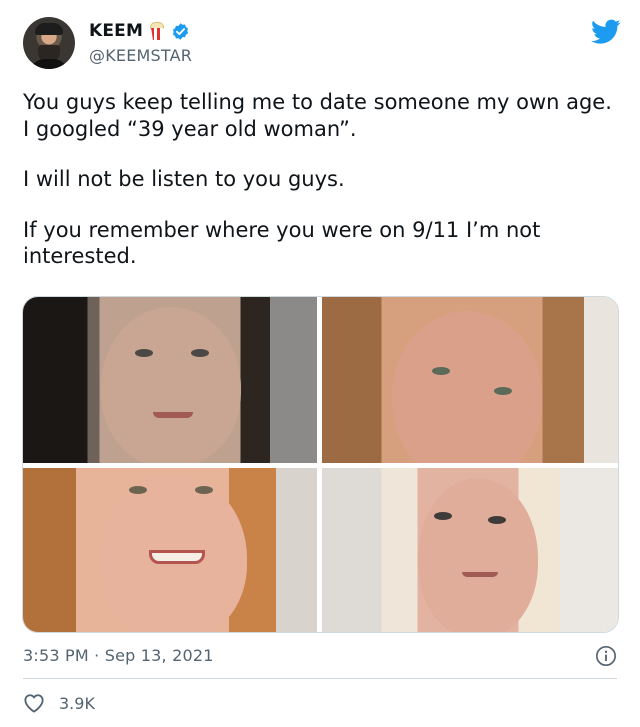  I want to click on heart-icon, so click(34, 703).